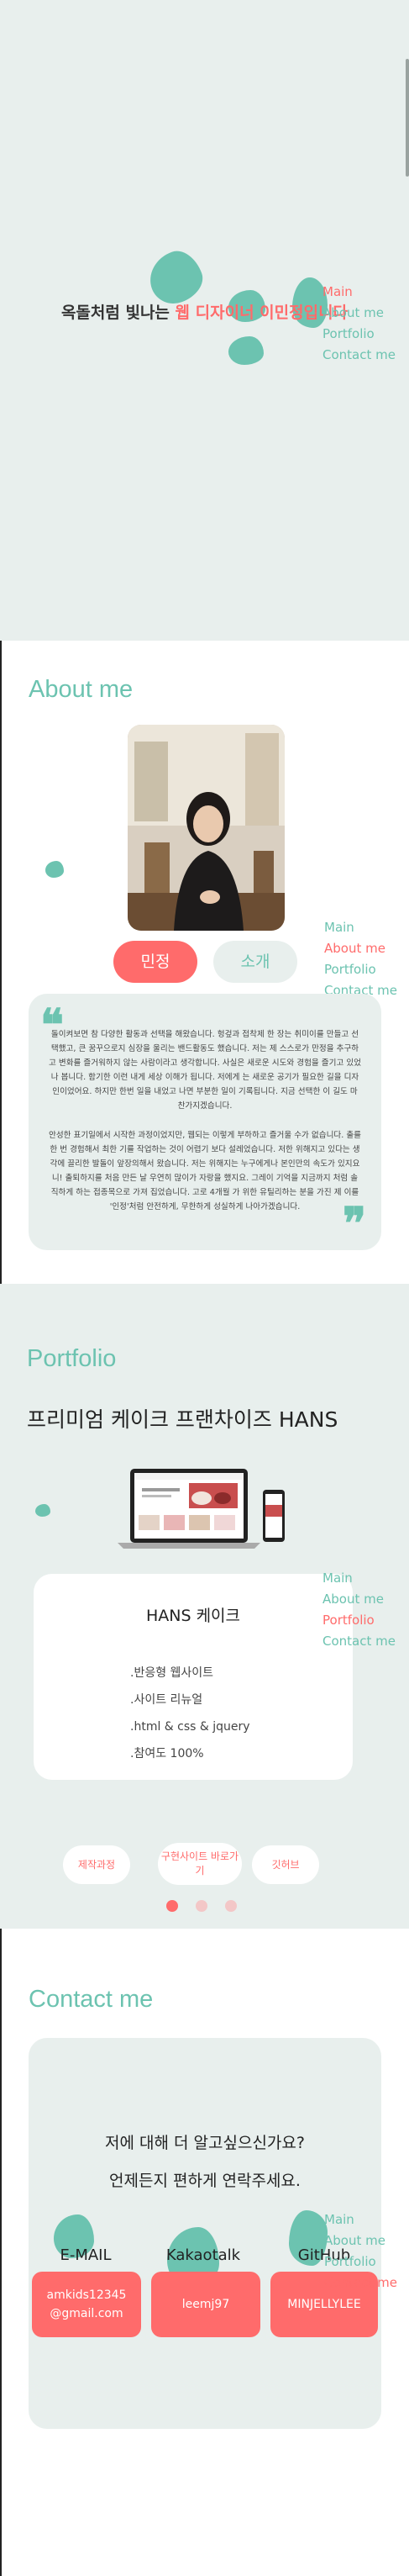 Image resolution: width=409 pixels, height=2576 pixels. I want to click on project-detail-item: .반응형 웹사이트, so click(172, 1673).